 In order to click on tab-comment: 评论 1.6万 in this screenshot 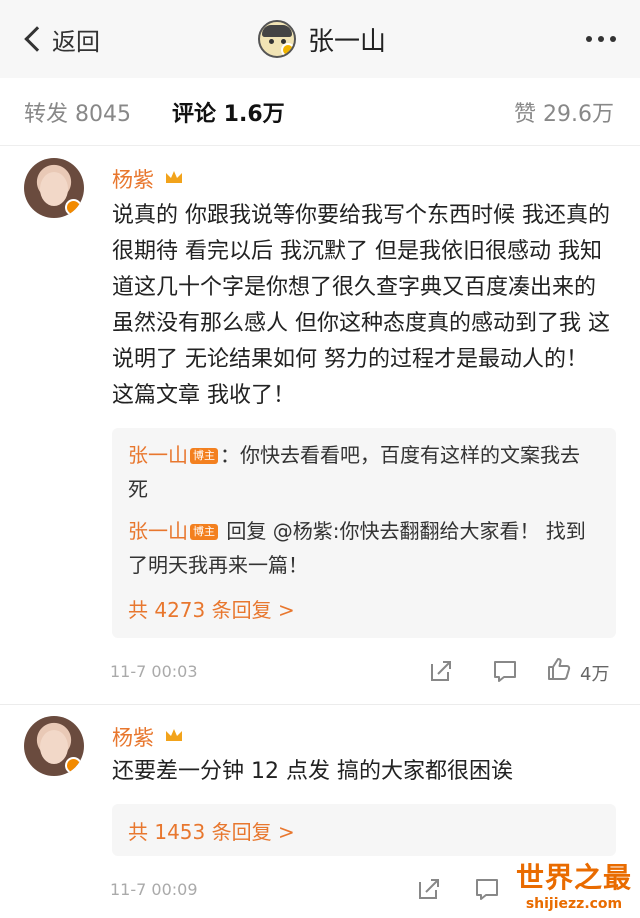, I will do `click(228, 112)`.